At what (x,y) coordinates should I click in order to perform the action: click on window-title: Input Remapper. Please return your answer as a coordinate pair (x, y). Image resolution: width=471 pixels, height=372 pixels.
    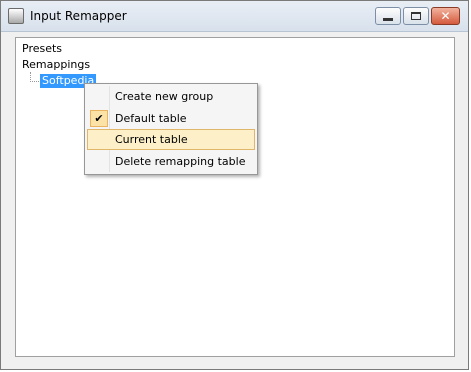
    Looking at the image, I should click on (78, 16).